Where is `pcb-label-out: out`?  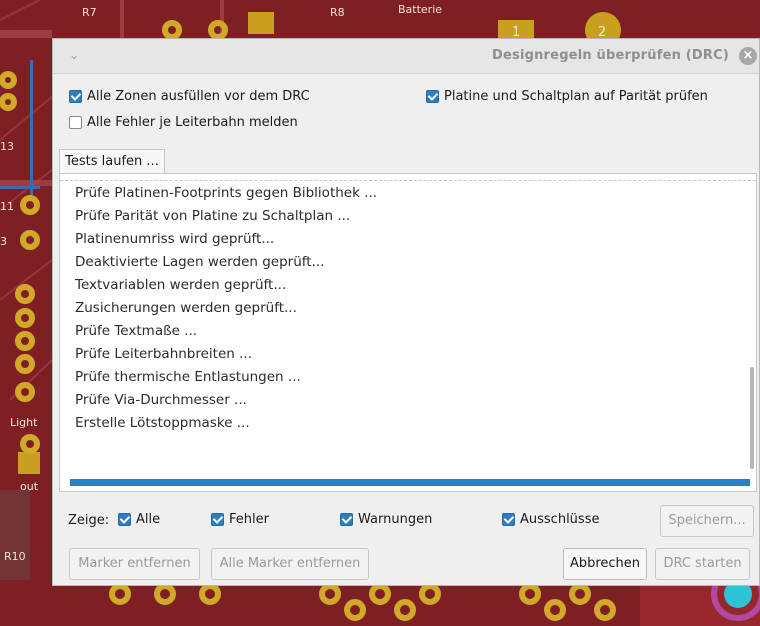
pcb-label-out: out is located at coordinates (29, 486).